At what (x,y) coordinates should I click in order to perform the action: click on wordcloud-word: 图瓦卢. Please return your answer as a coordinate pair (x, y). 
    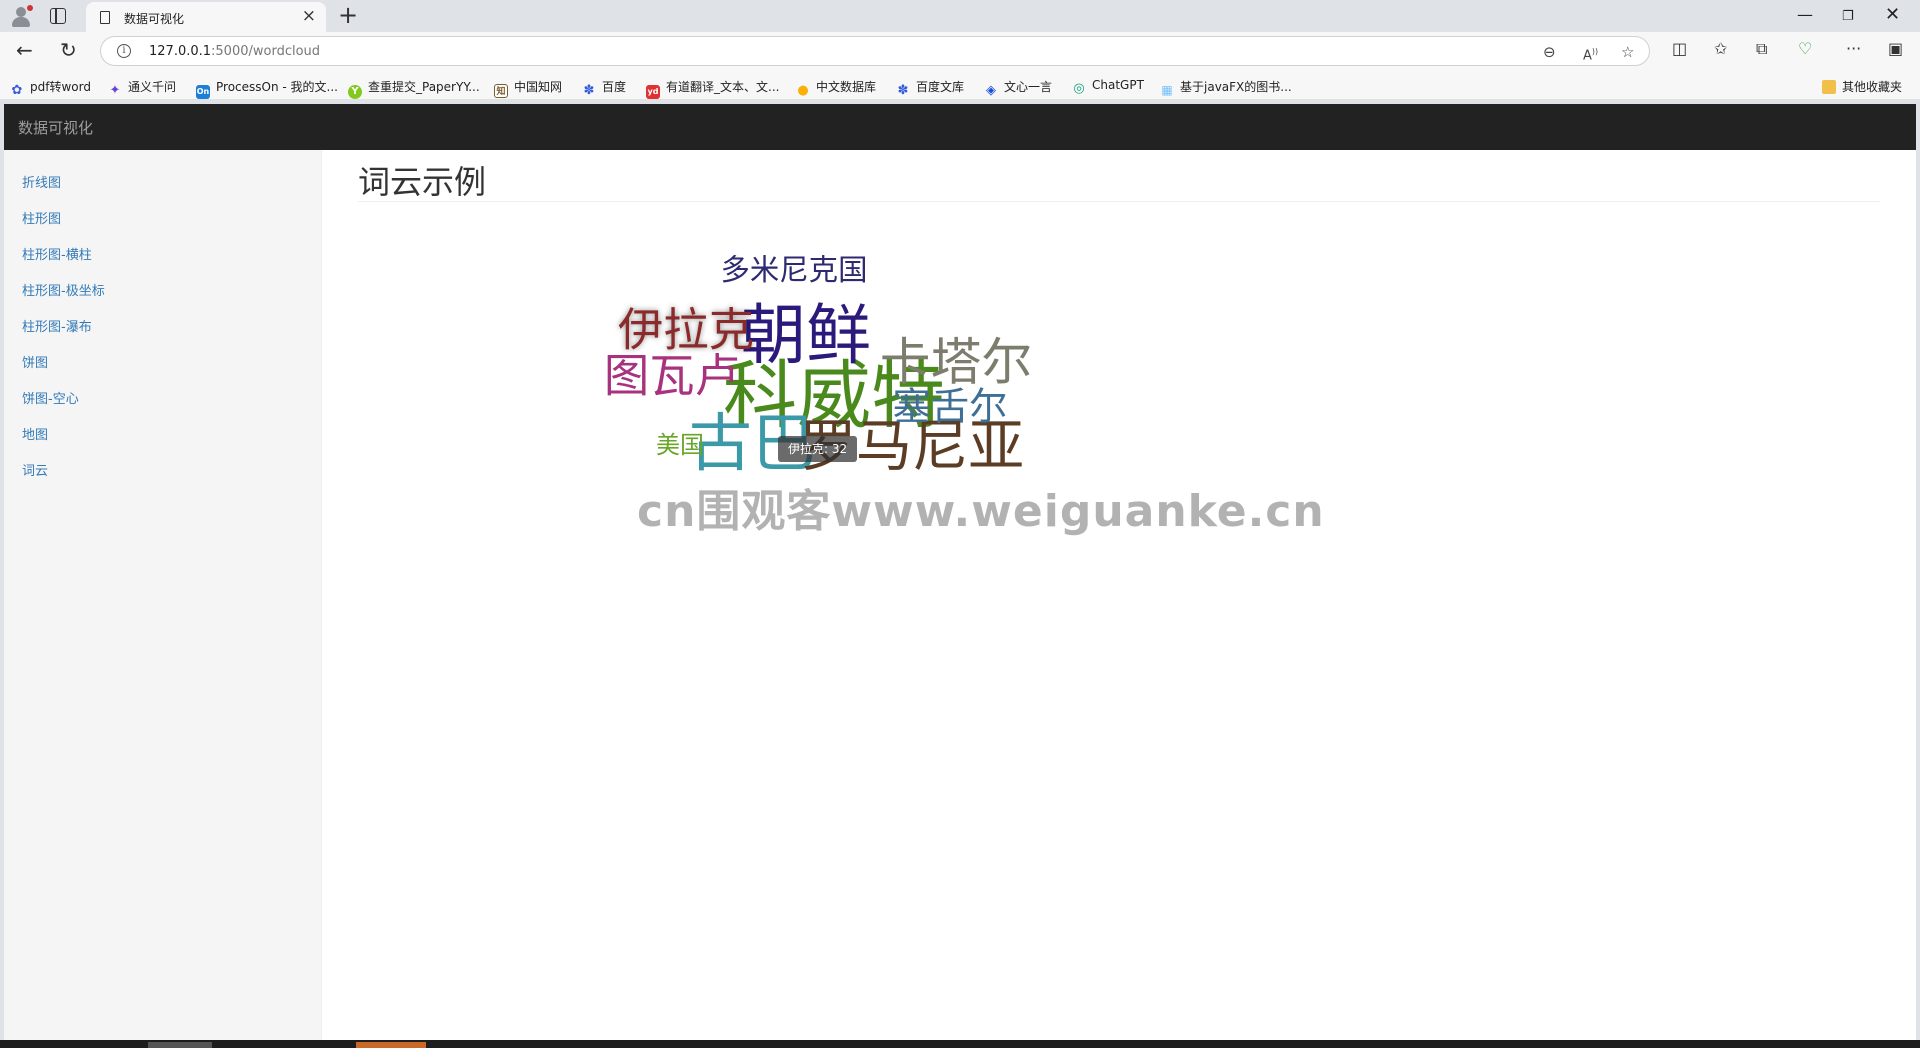
    Looking at the image, I should click on (672, 376).